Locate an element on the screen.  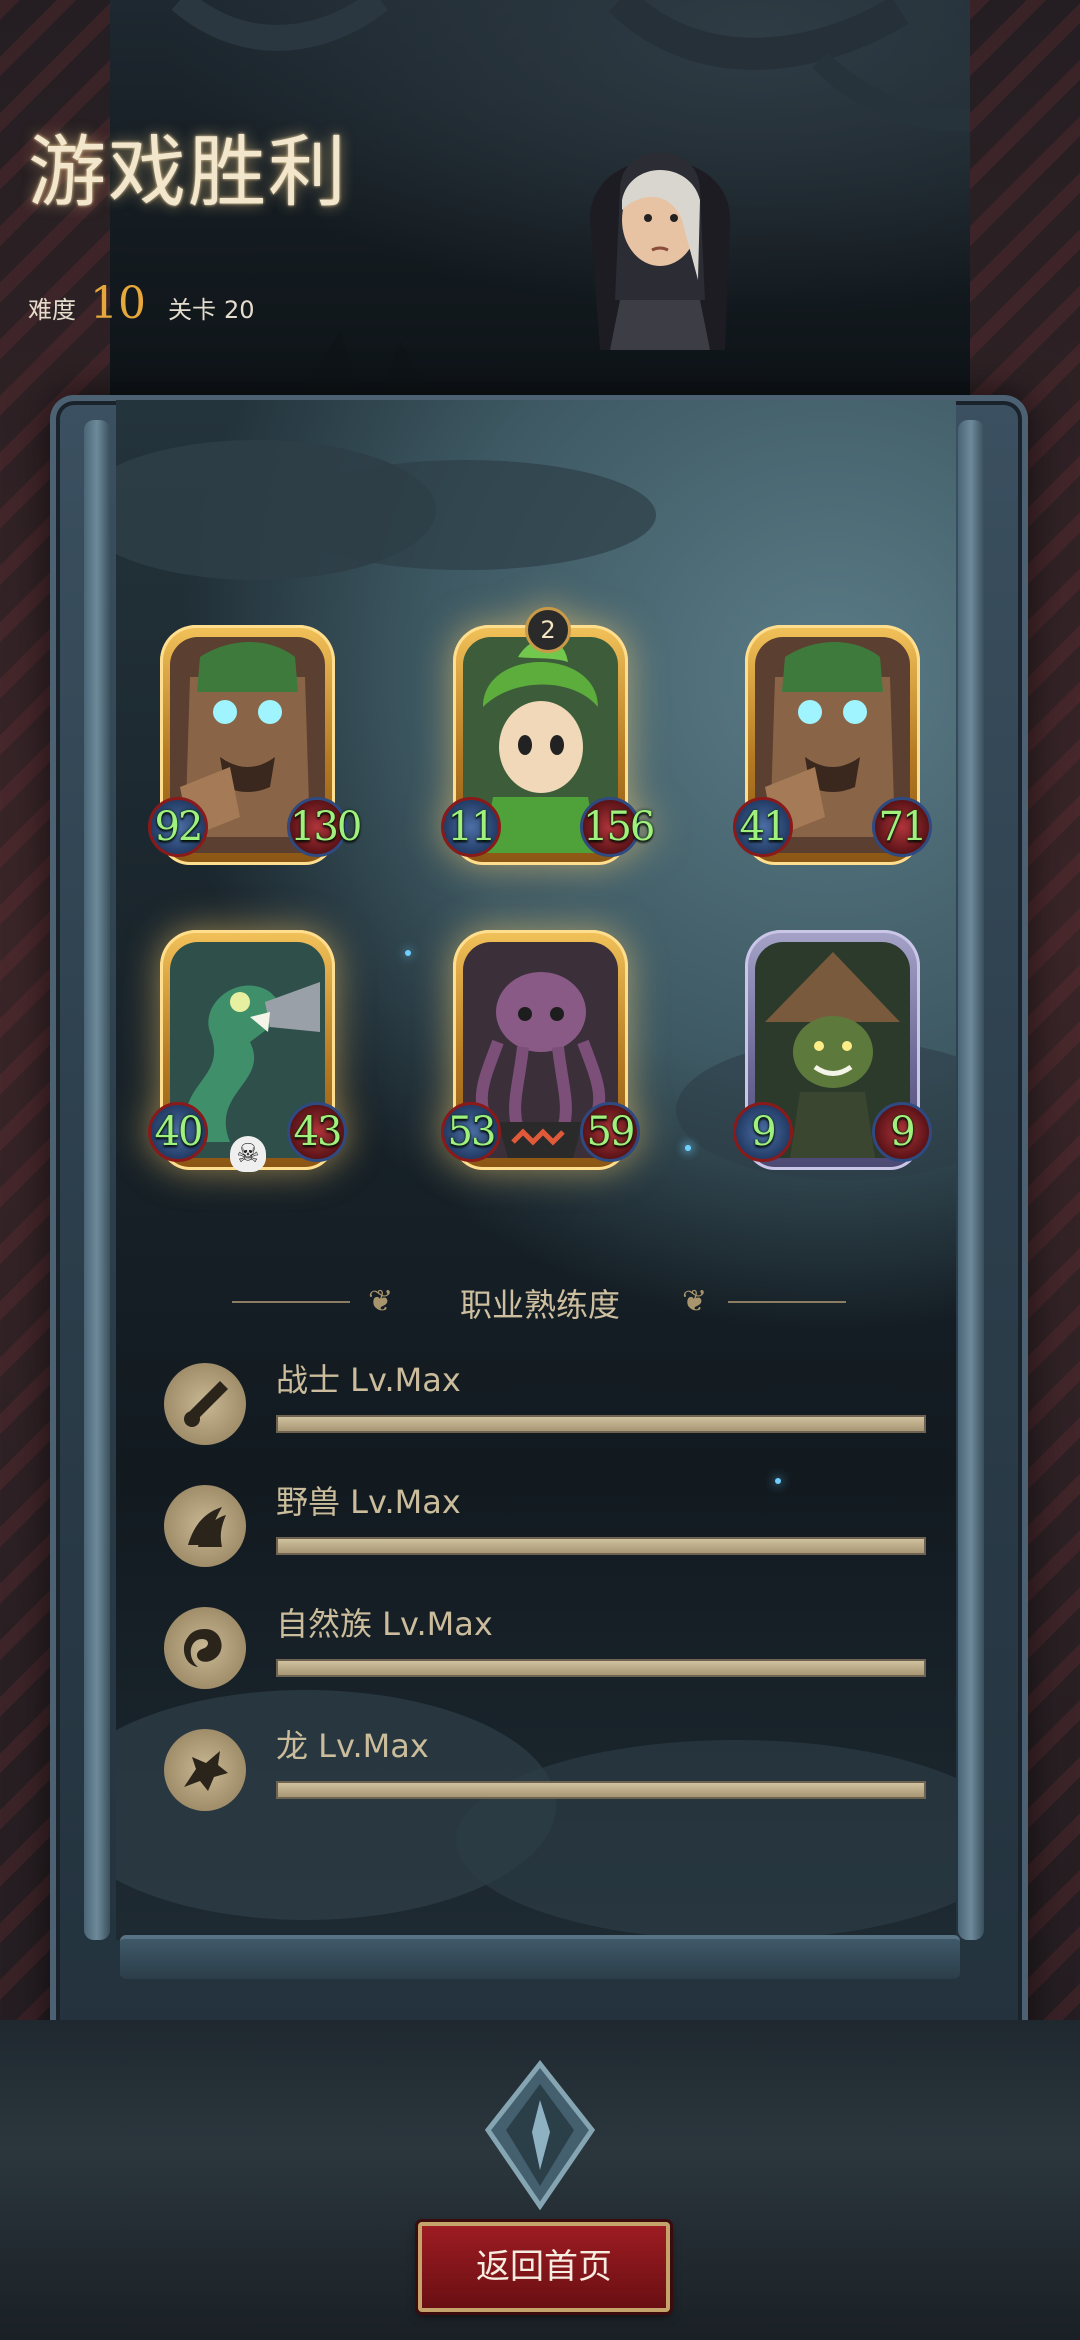
mastery-row: 野兽 Lv.Max is located at coordinates (545, 1527).